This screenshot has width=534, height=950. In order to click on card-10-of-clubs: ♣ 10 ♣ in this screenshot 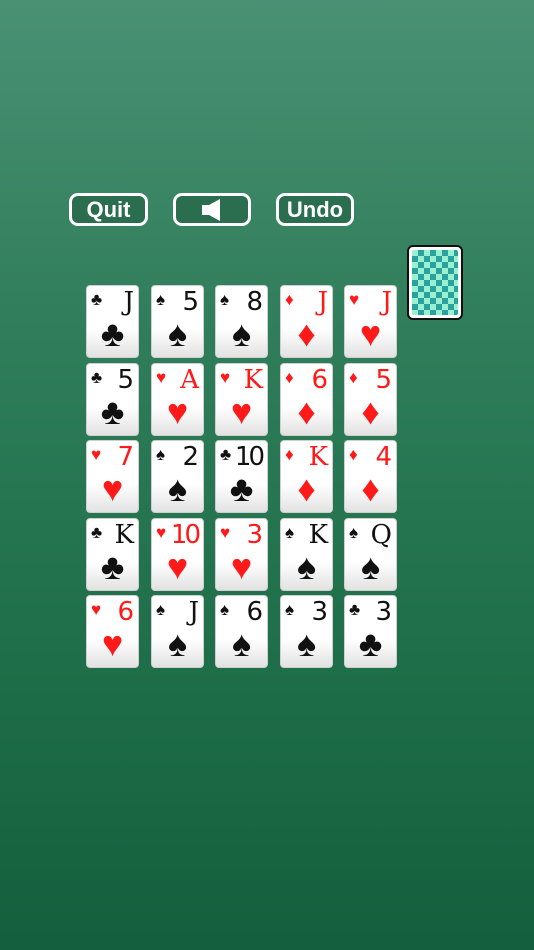, I will do `click(241, 476)`.